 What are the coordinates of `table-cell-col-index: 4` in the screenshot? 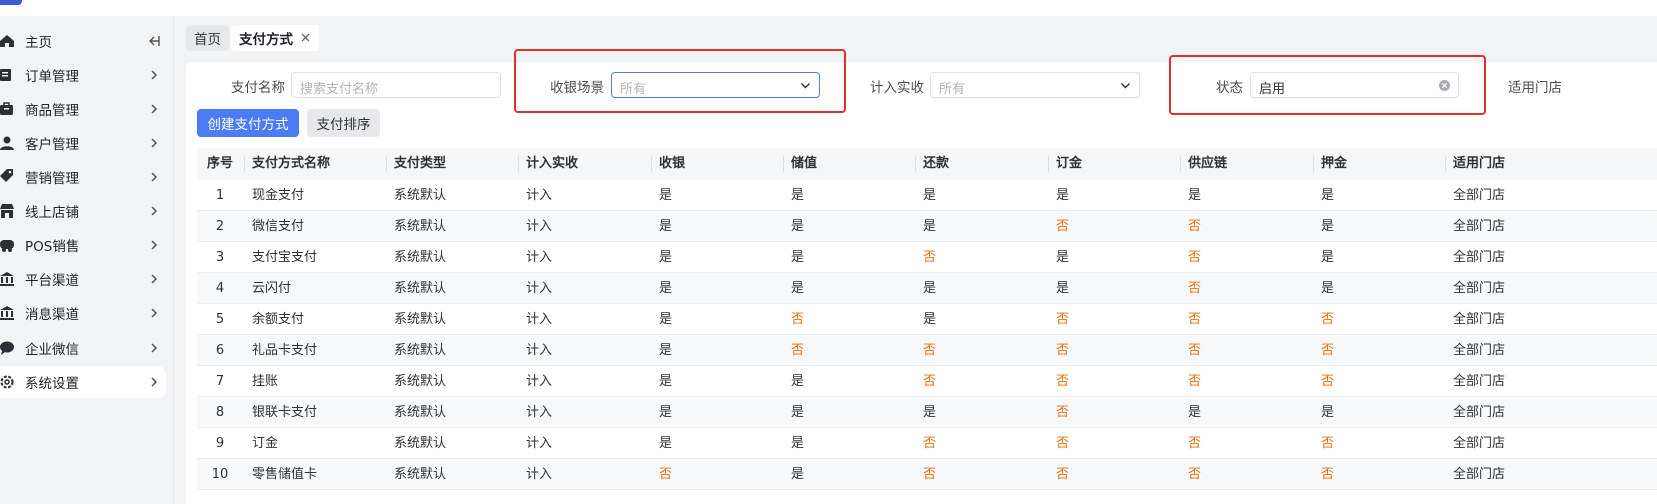 It's located at (220, 288).